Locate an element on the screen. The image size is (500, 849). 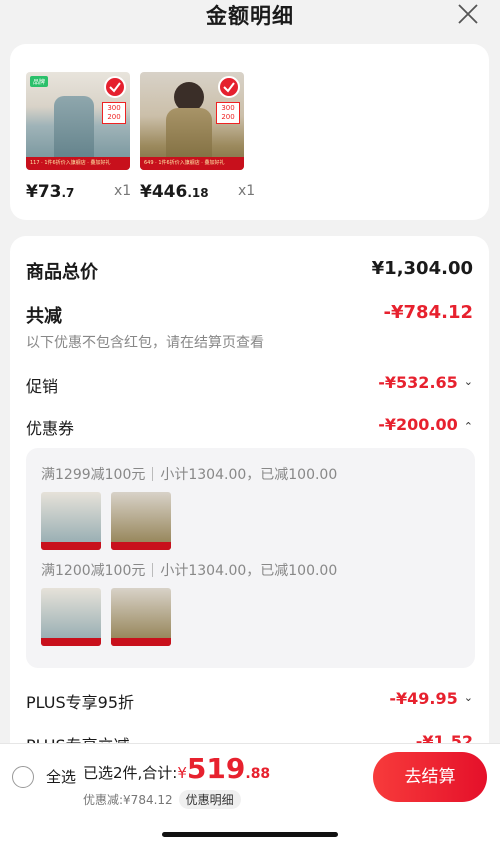
product-image: 品牌 300 200 117 · 1件6折价入旗舰店 · 叠加好礼 is located at coordinates (78, 121).